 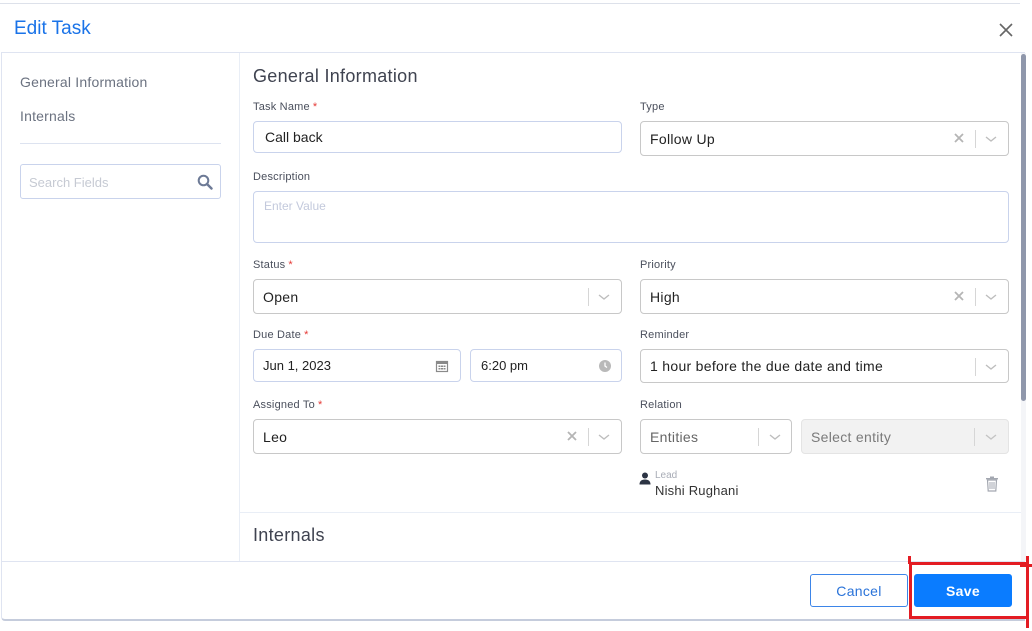 I want to click on relation-entity-select: Select entity, so click(x=905, y=436).